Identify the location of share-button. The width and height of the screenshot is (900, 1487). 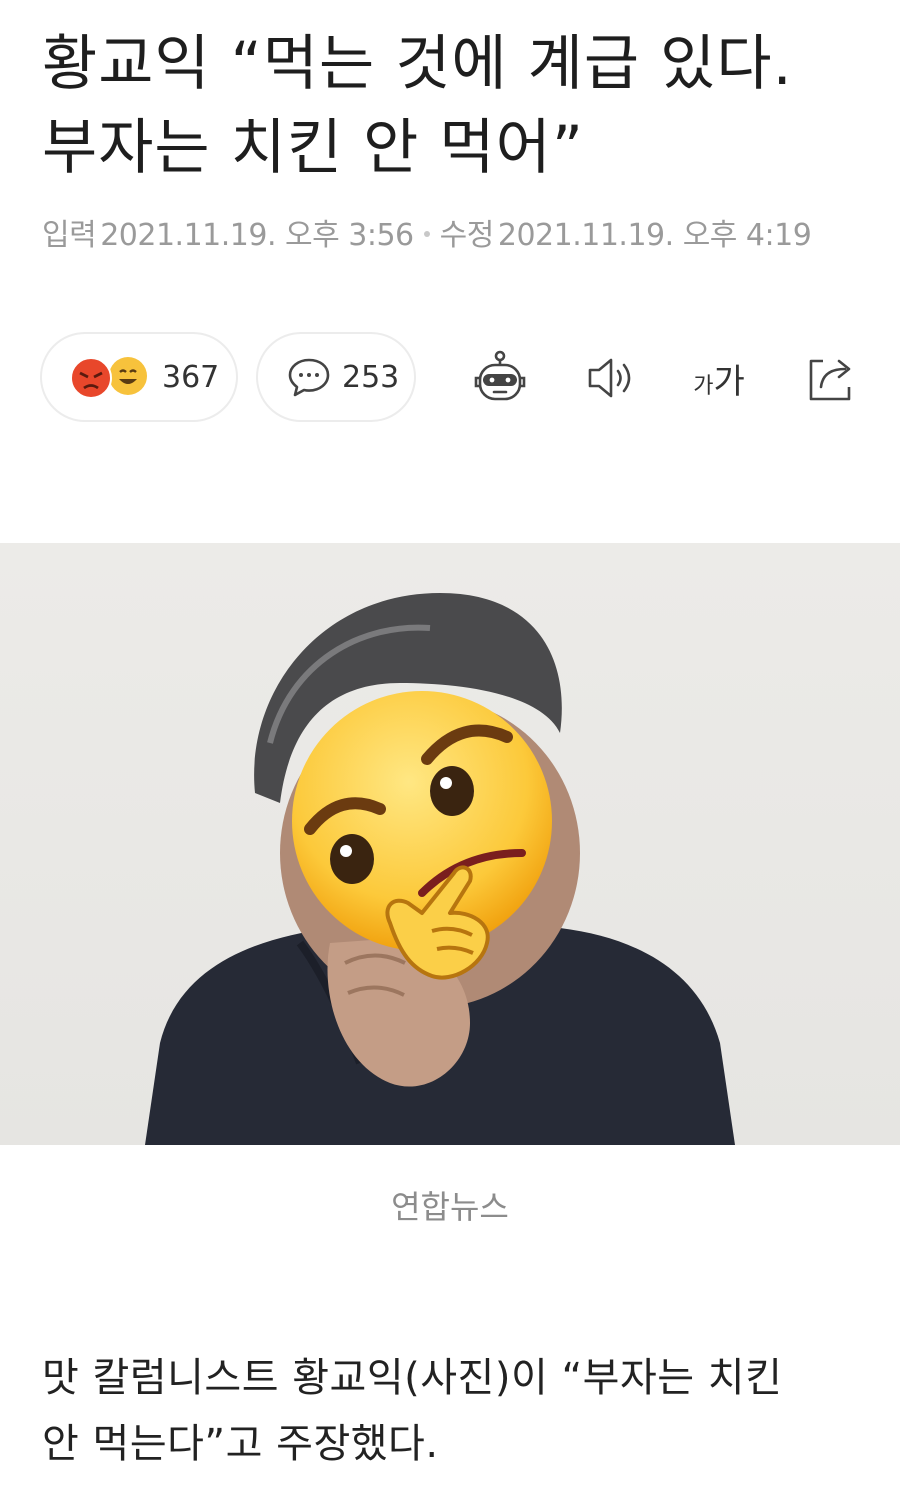
(830, 378).